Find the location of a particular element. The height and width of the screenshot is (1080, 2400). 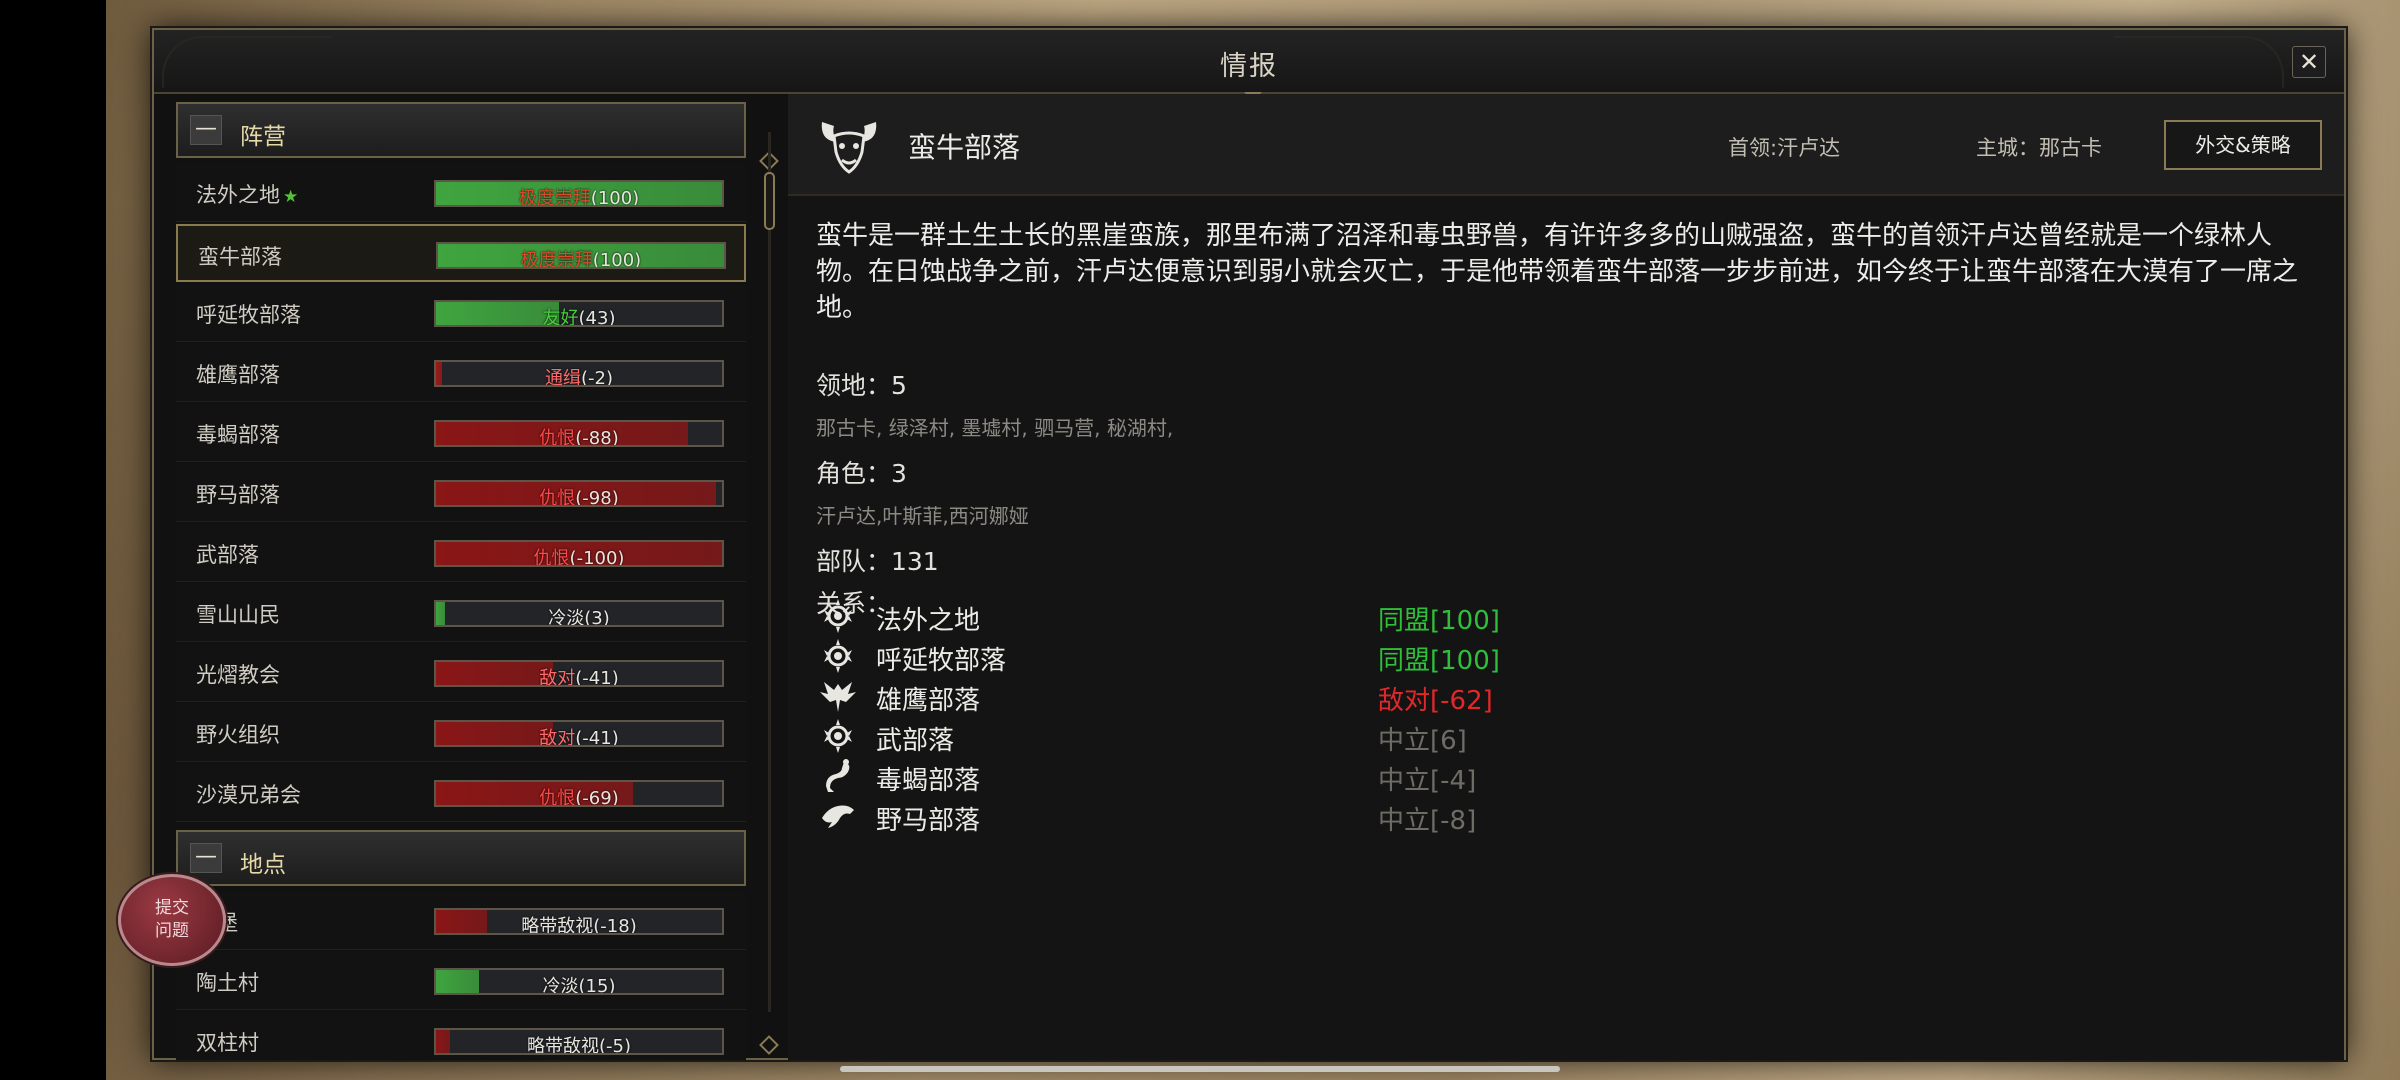

faction-row: 光熠教会 敌对(-41) is located at coordinates (461, 673).